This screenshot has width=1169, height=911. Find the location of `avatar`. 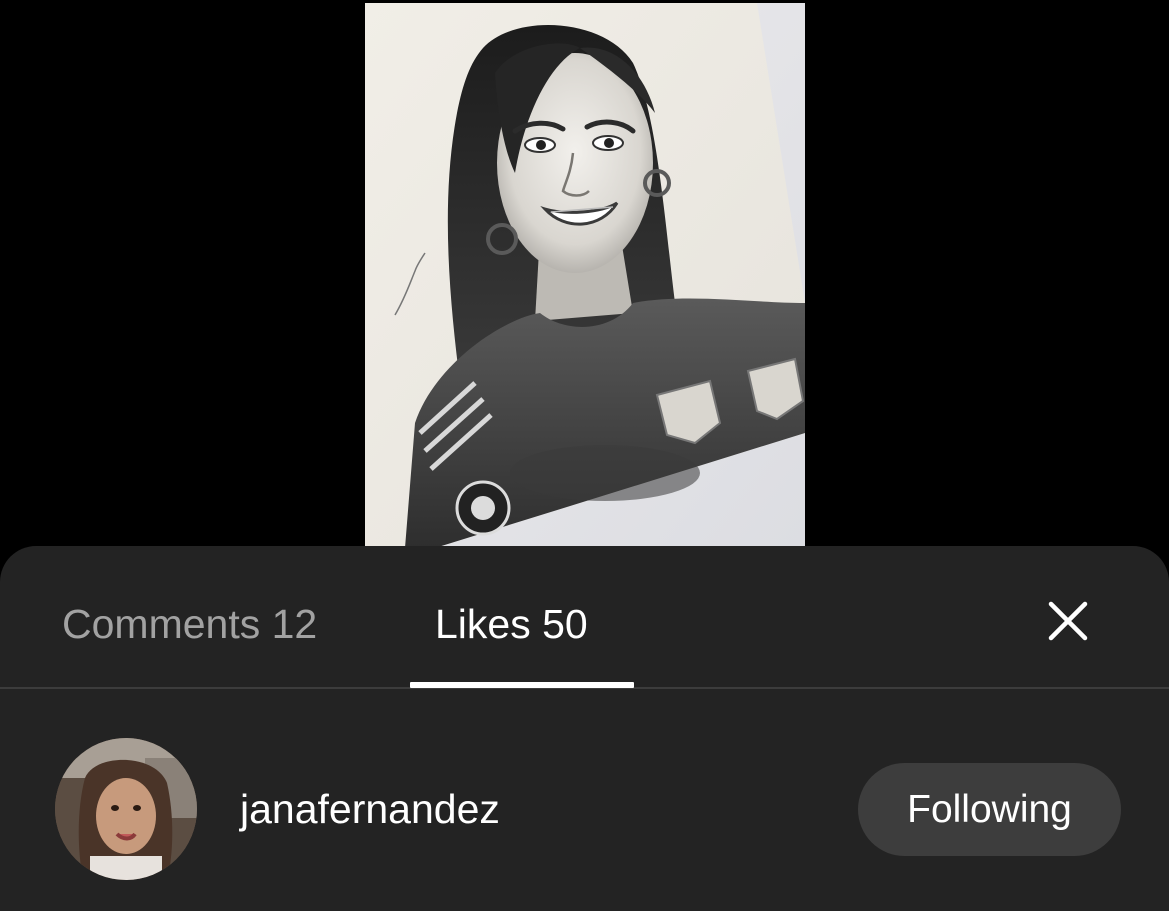

avatar is located at coordinates (126, 809).